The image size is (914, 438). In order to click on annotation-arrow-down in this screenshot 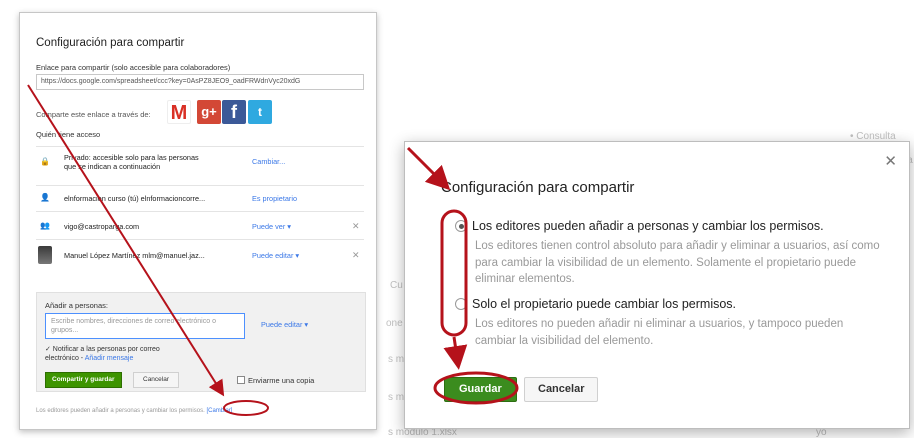, I will do `click(455, 353)`.